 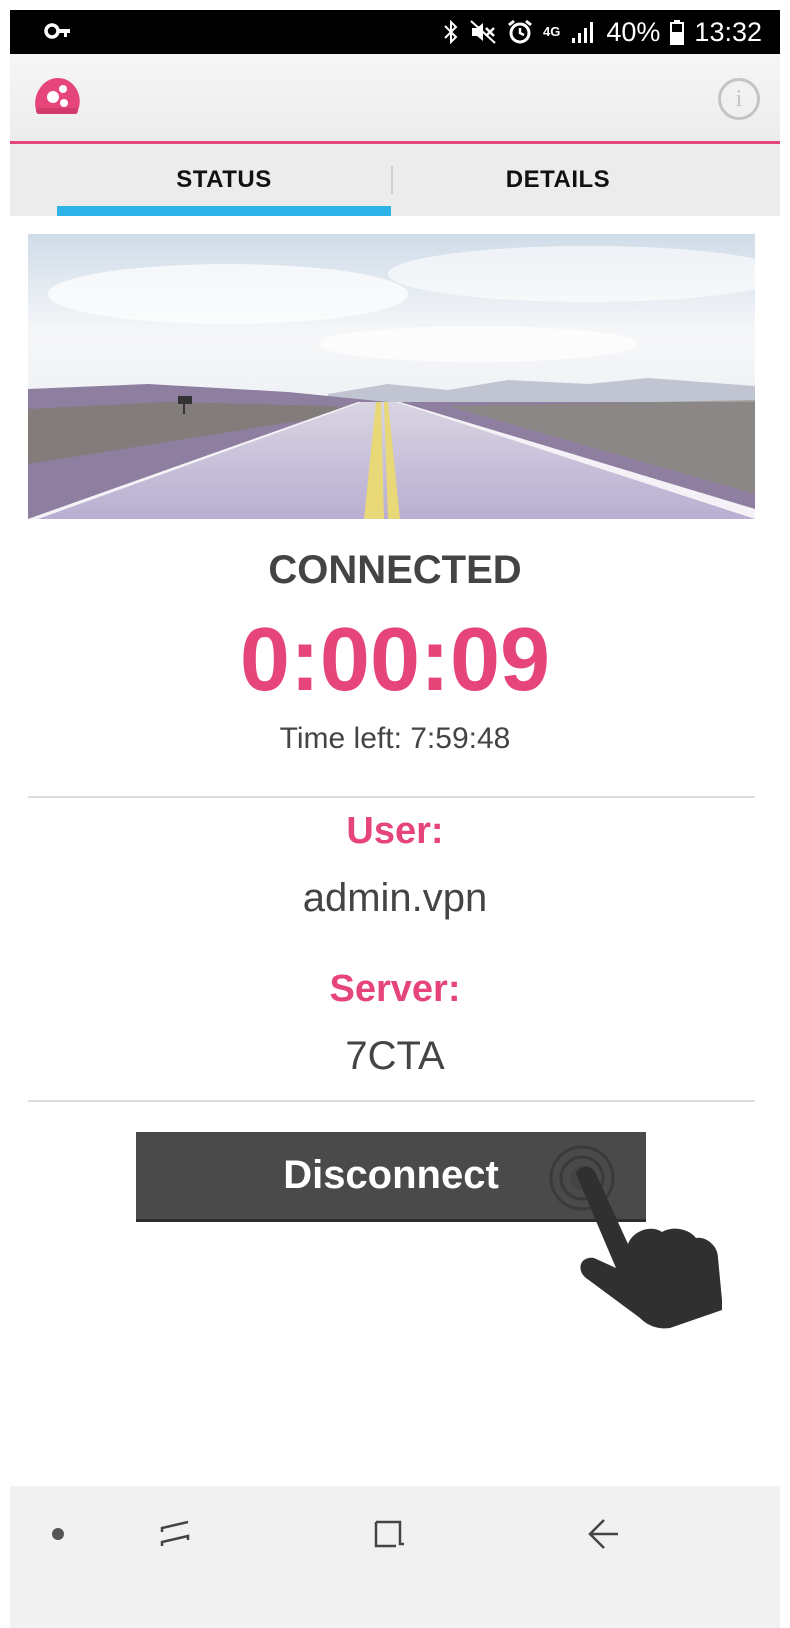 What do you see at coordinates (520, 32) in the screenshot?
I see `alarm-icon` at bounding box center [520, 32].